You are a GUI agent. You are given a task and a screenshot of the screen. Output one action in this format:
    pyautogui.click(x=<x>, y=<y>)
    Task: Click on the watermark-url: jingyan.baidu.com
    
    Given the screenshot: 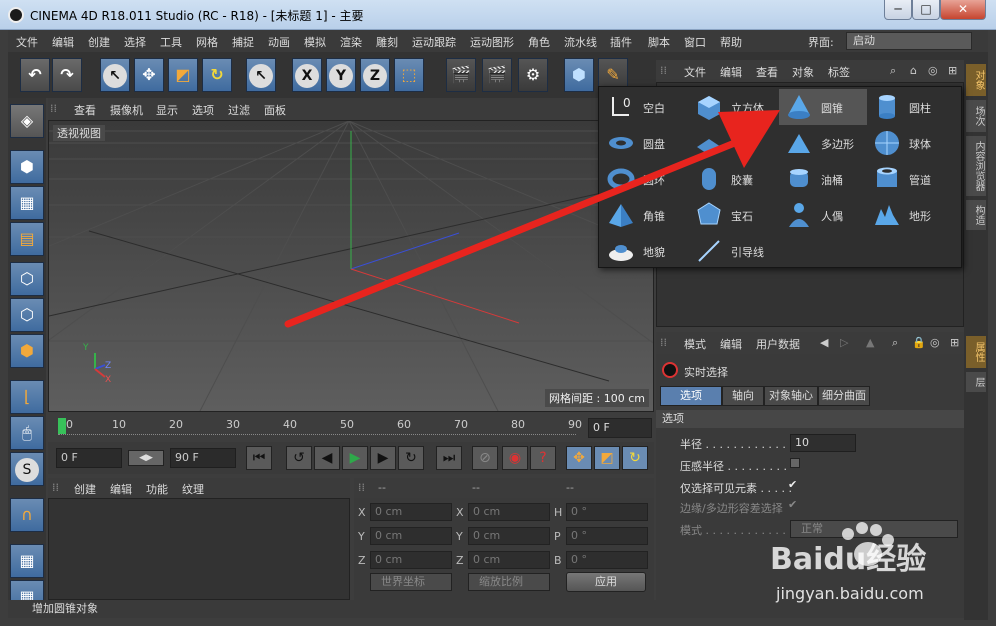 What is the action you would take?
    pyautogui.click(x=850, y=593)
    